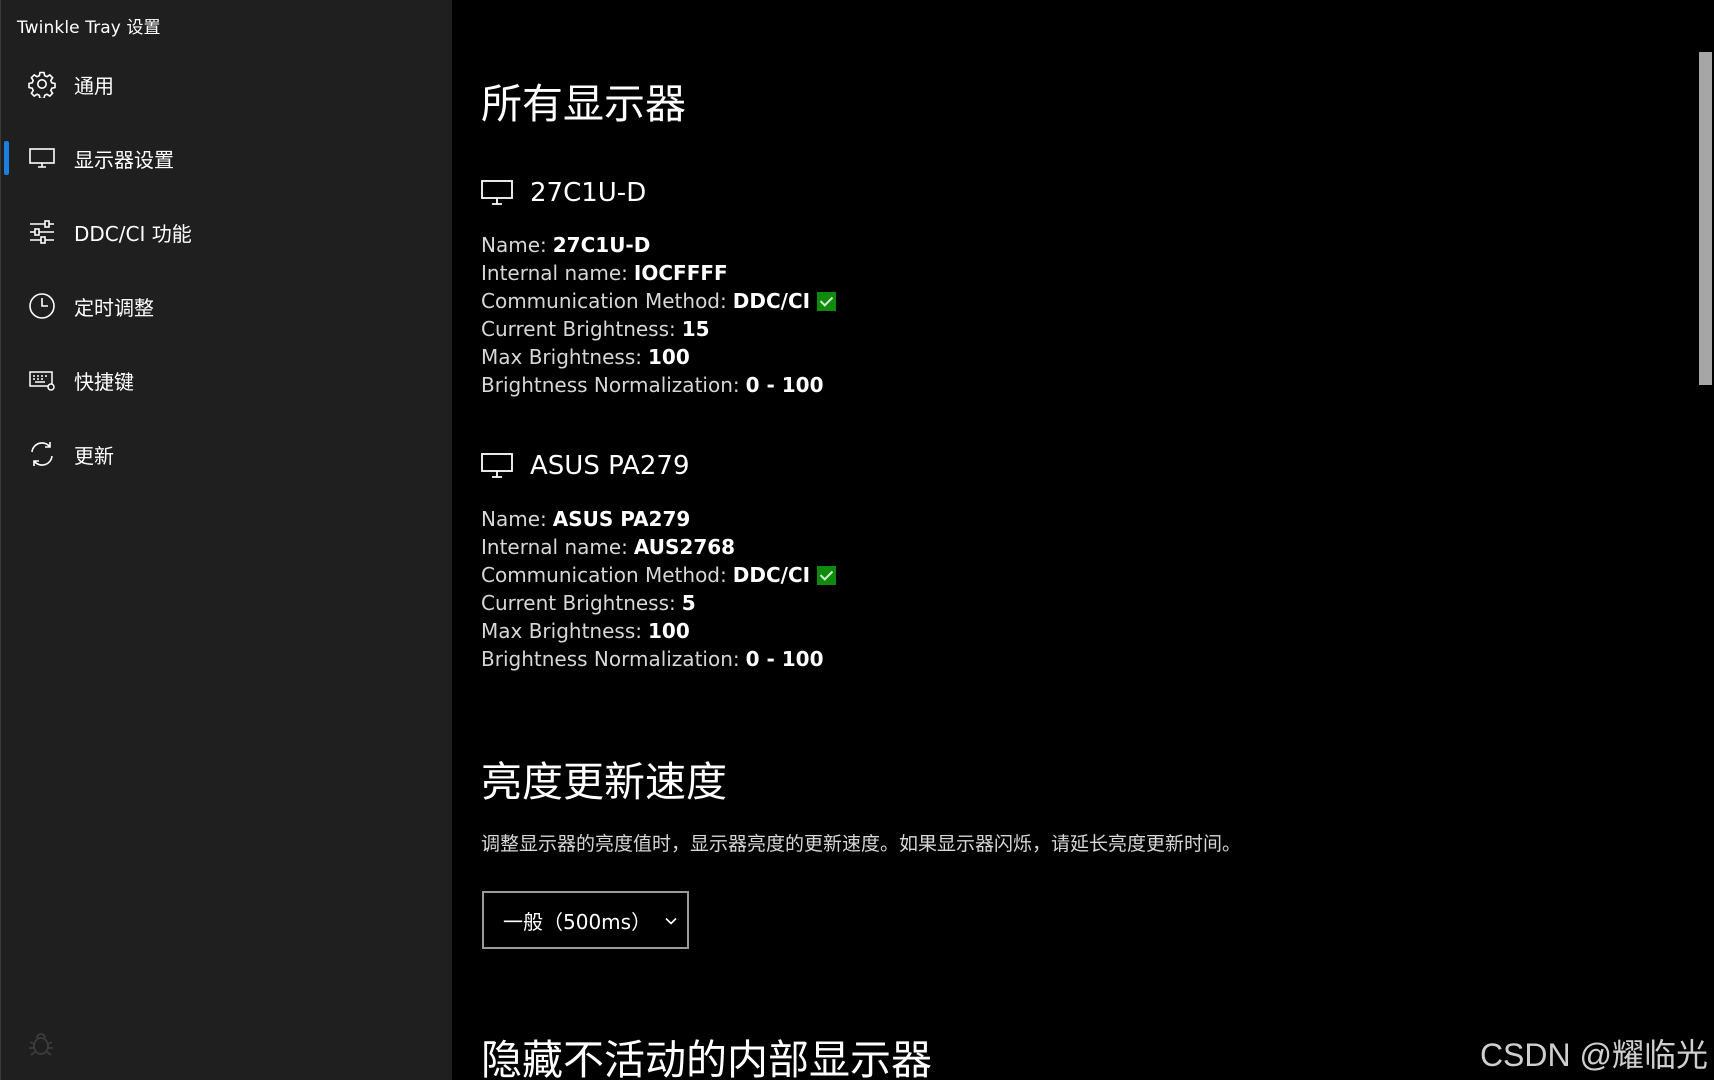  Describe the element at coordinates (604, 782) in the screenshot. I see `update-speed-title: 亮度更新速度` at that location.